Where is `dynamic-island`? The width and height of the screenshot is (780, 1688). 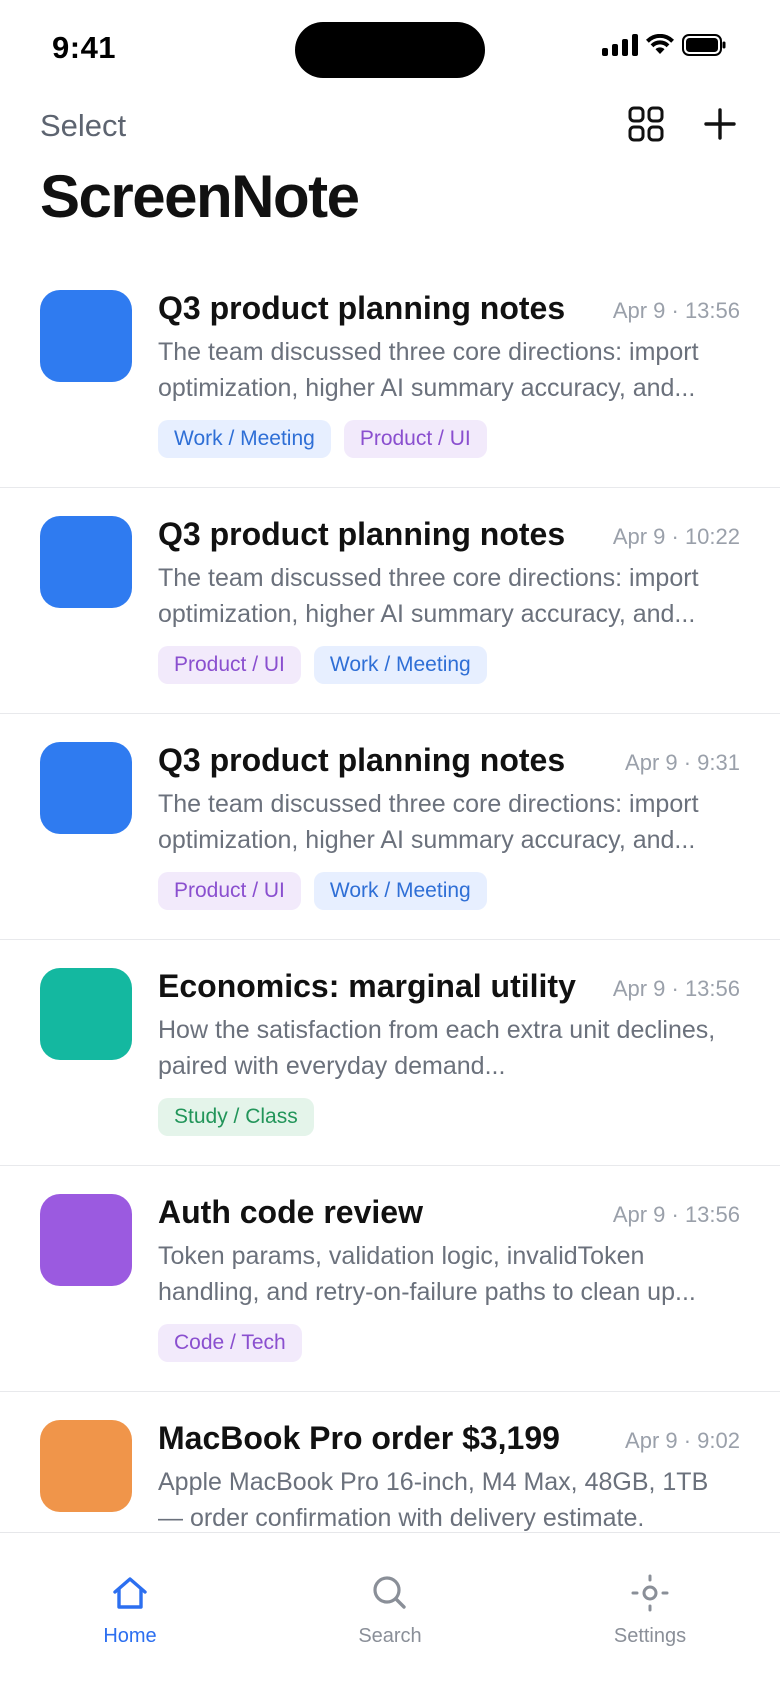 dynamic-island is located at coordinates (390, 50).